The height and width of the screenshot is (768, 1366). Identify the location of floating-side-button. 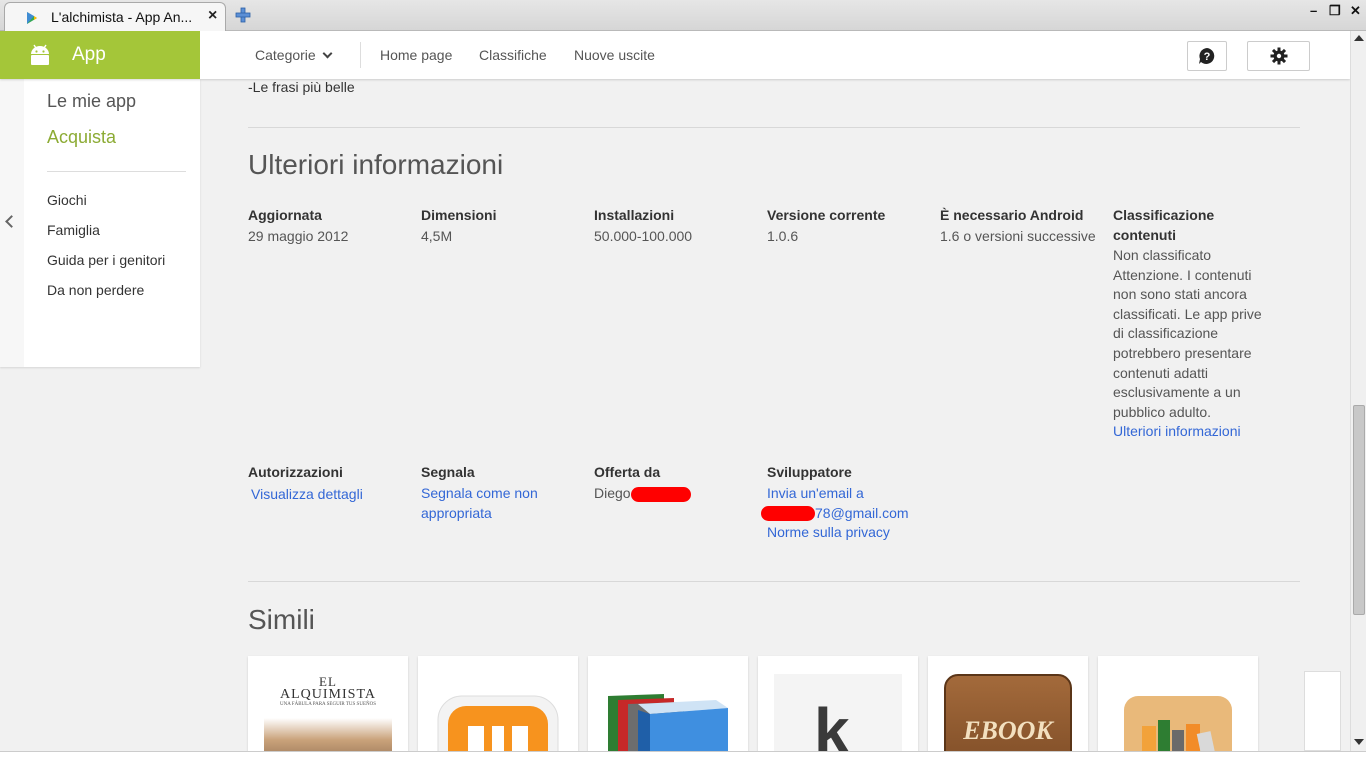
(1322, 711).